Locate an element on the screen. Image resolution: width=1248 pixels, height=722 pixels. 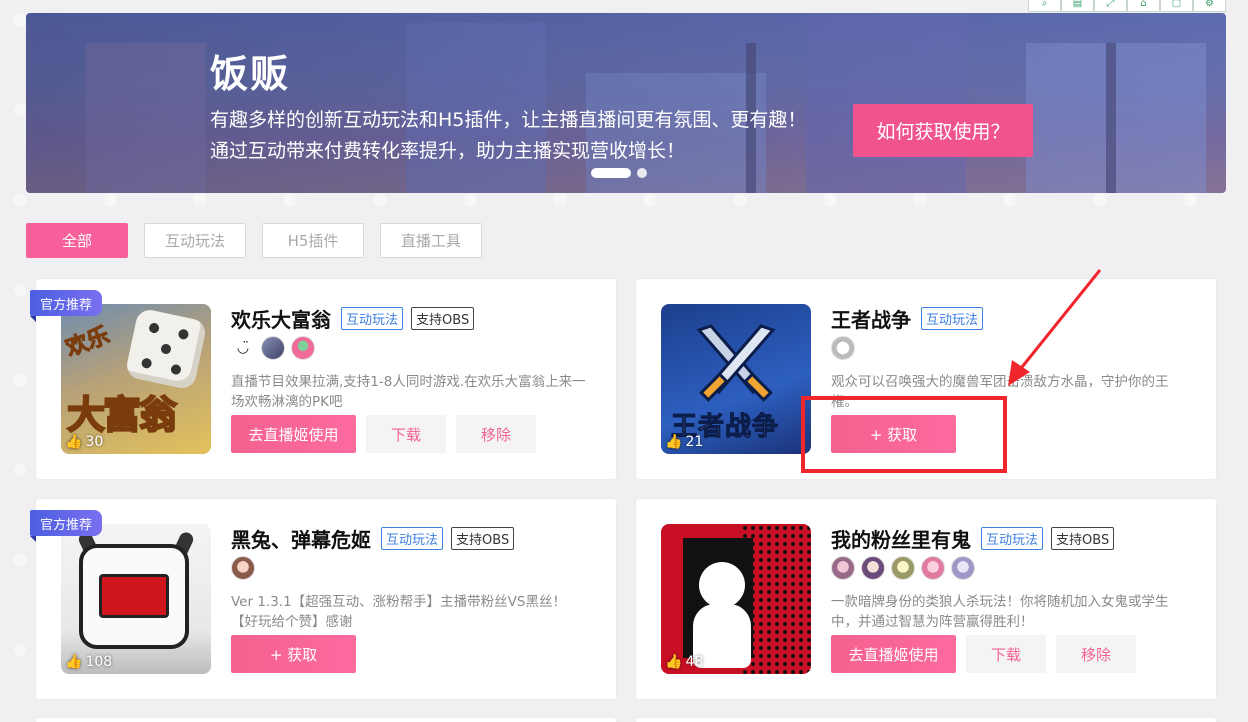
plugin-title: 王者战争 is located at coordinates (871, 320).